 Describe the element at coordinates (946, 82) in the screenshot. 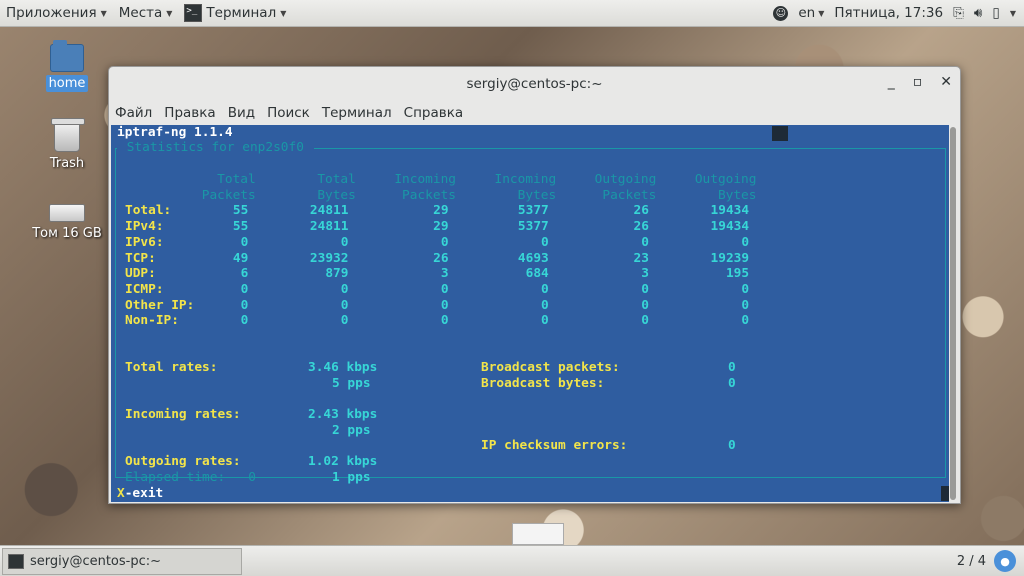

I see `close-icon: ✕` at that location.